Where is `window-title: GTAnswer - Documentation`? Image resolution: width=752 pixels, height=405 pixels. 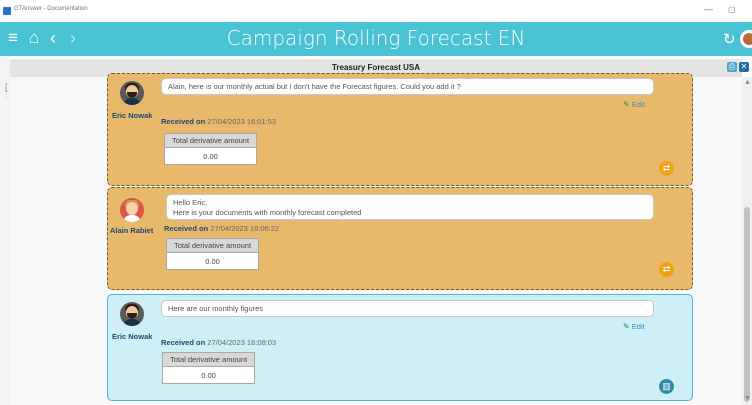
window-title: GTAnswer - Documentation is located at coordinates (51, 9).